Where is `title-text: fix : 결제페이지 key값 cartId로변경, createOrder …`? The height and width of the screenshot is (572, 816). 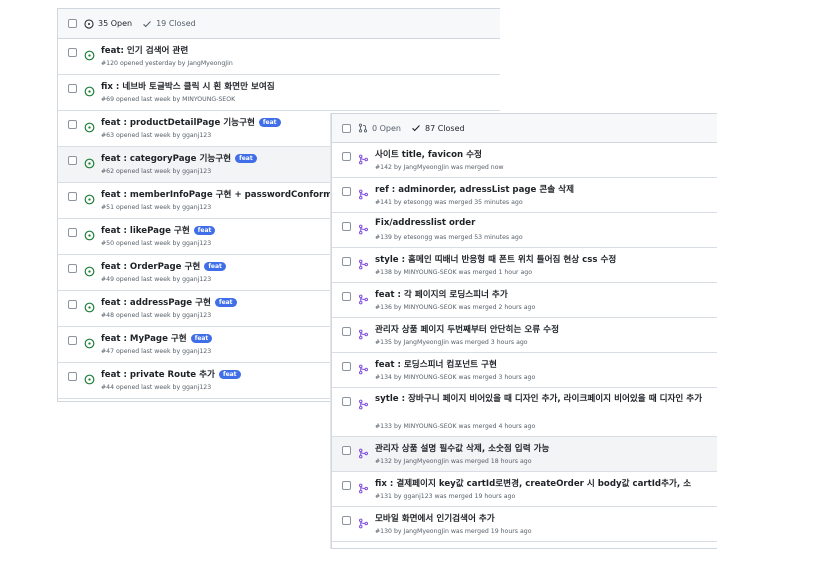
title-text: fix : 결제페이지 key값 cartId로변경, createOrder … is located at coordinates (533, 484).